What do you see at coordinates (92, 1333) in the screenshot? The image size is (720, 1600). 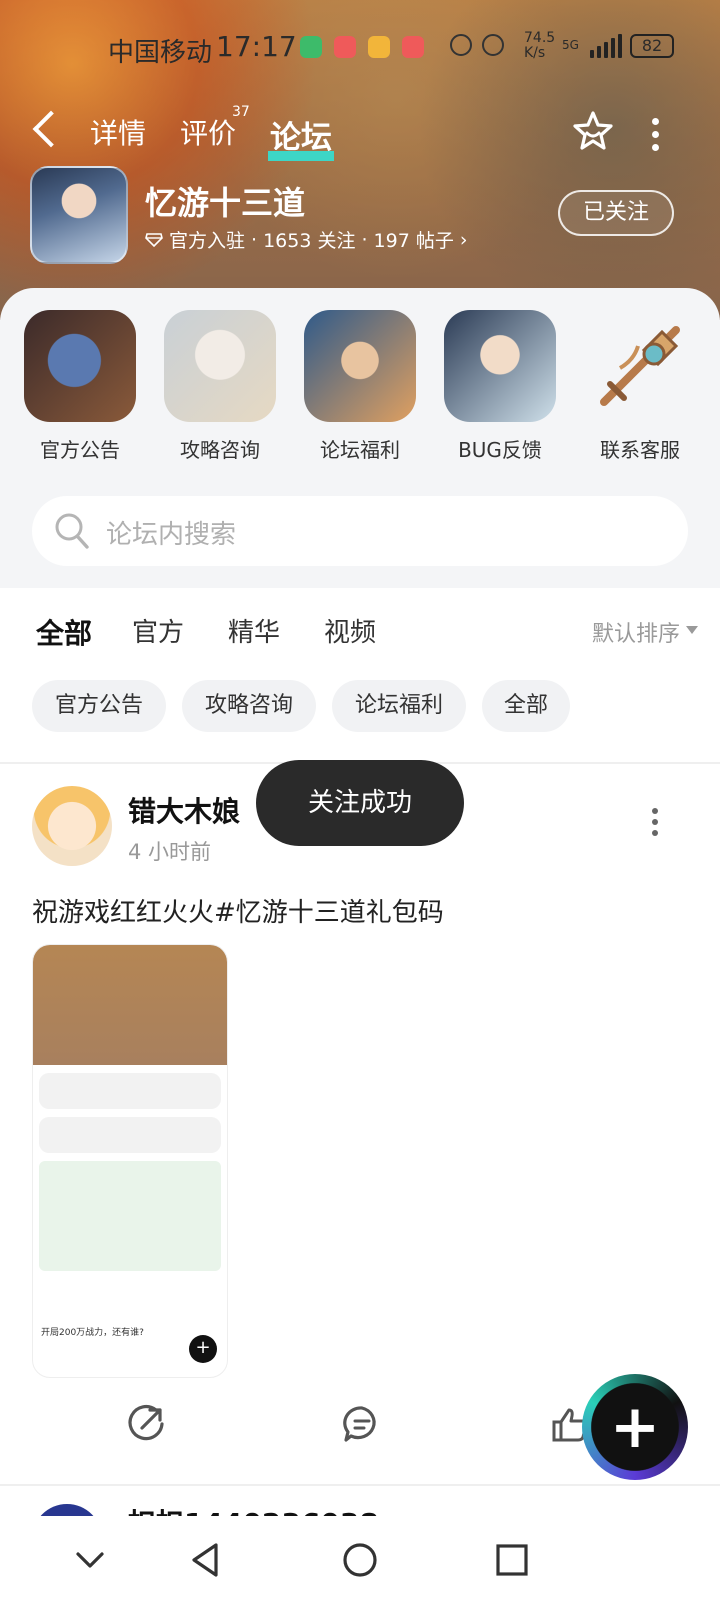 I see `thumbnail-caption: 开局200万战力，还有谁?` at bounding box center [92, 1333].